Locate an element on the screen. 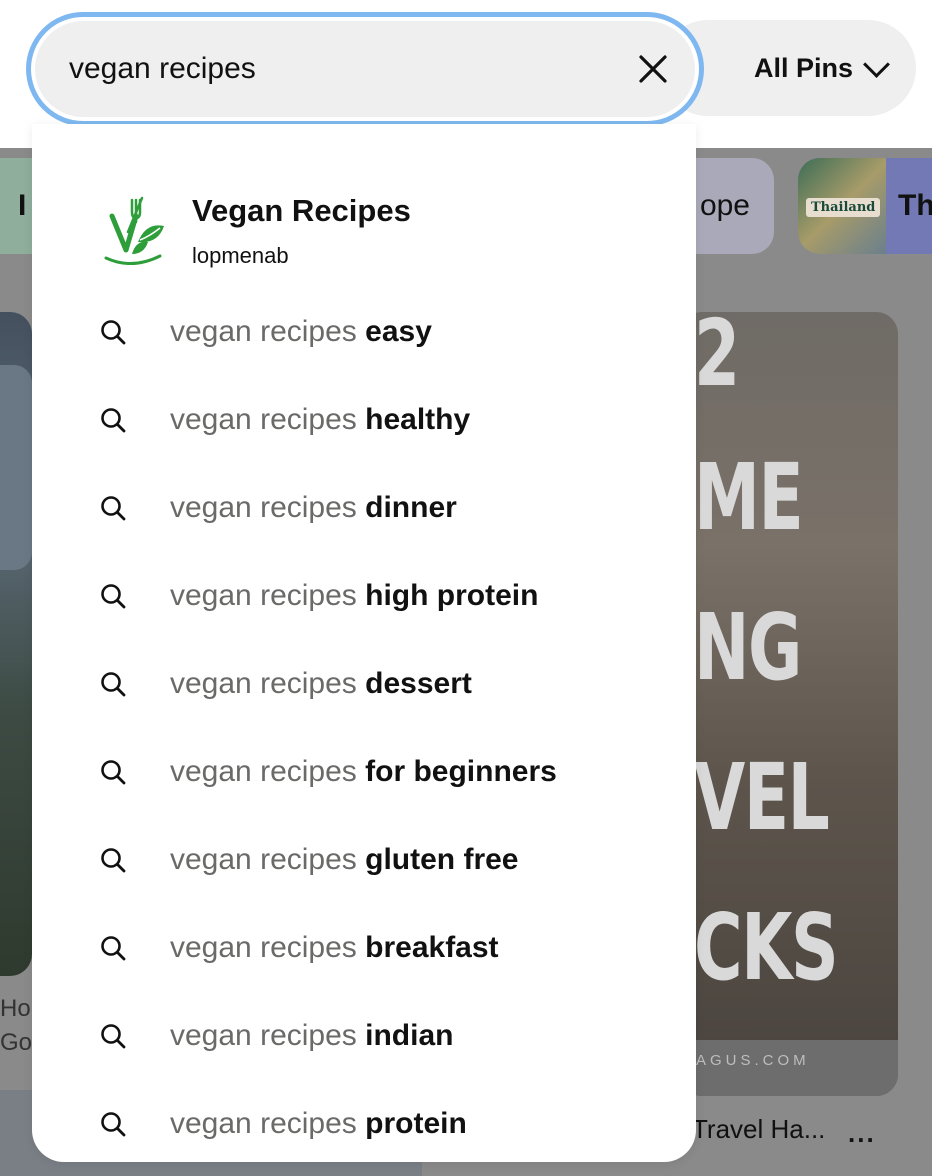  pin-right-line-4: VEL is located at coordinates (762, 797).